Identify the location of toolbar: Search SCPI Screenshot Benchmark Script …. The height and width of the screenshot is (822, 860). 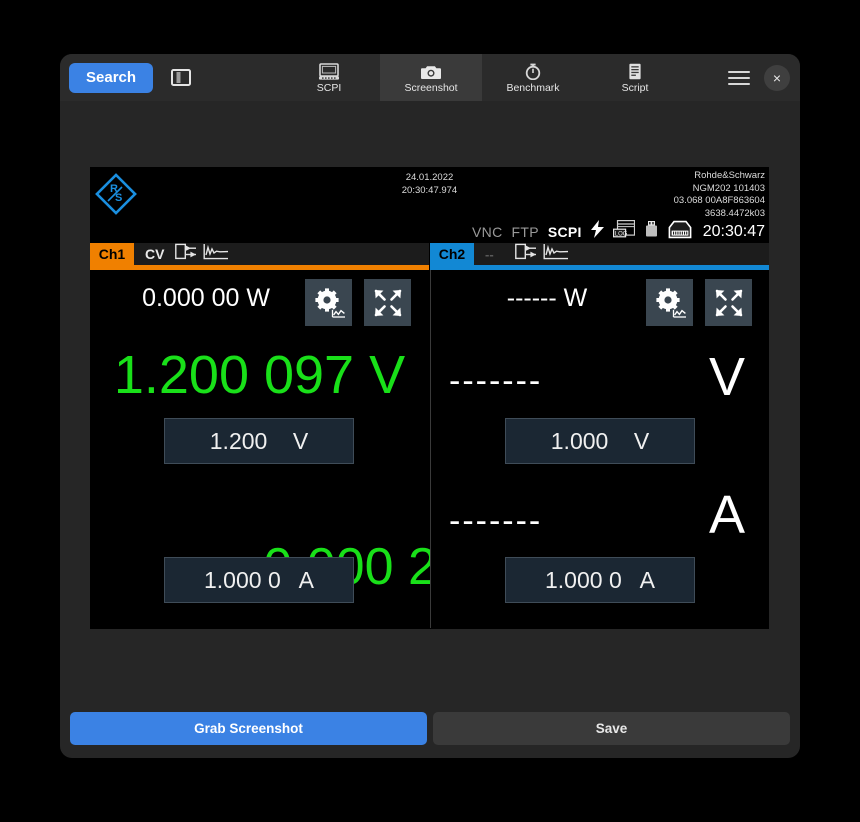
(430, 77).